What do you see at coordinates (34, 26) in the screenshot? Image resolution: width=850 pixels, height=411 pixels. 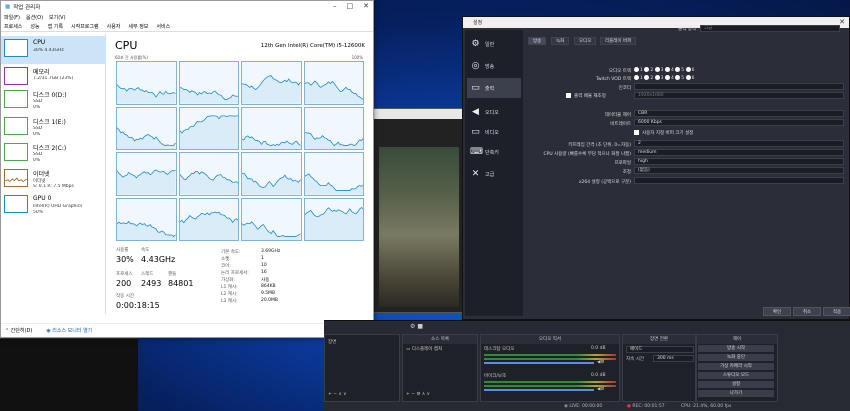 I see `tab-performance: 성능` at bounding box center [34, 26].